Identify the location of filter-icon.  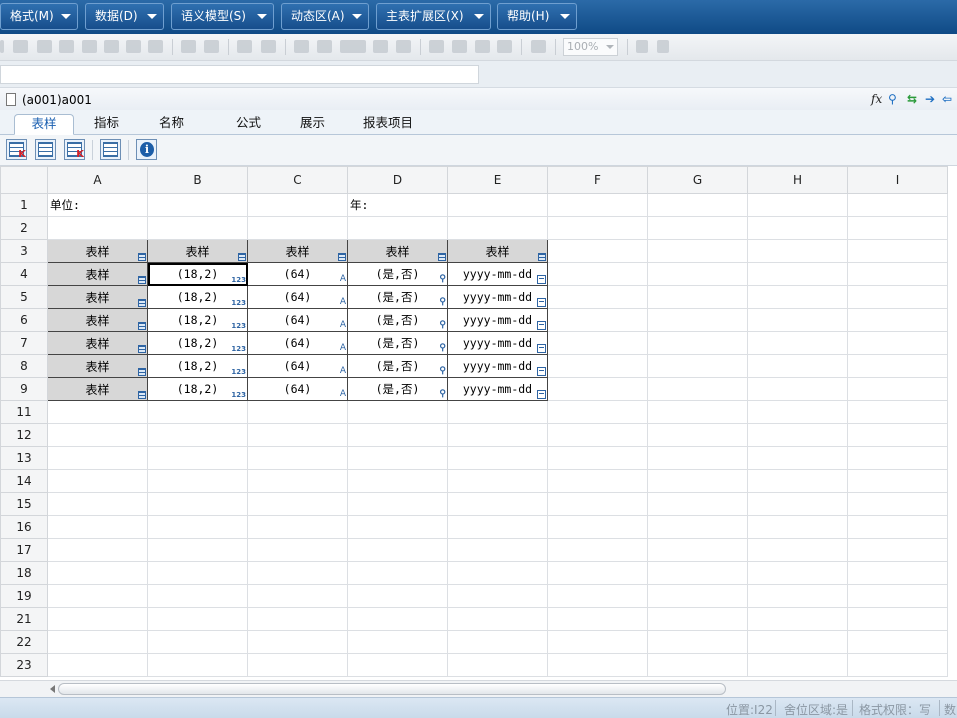
(111, 46).